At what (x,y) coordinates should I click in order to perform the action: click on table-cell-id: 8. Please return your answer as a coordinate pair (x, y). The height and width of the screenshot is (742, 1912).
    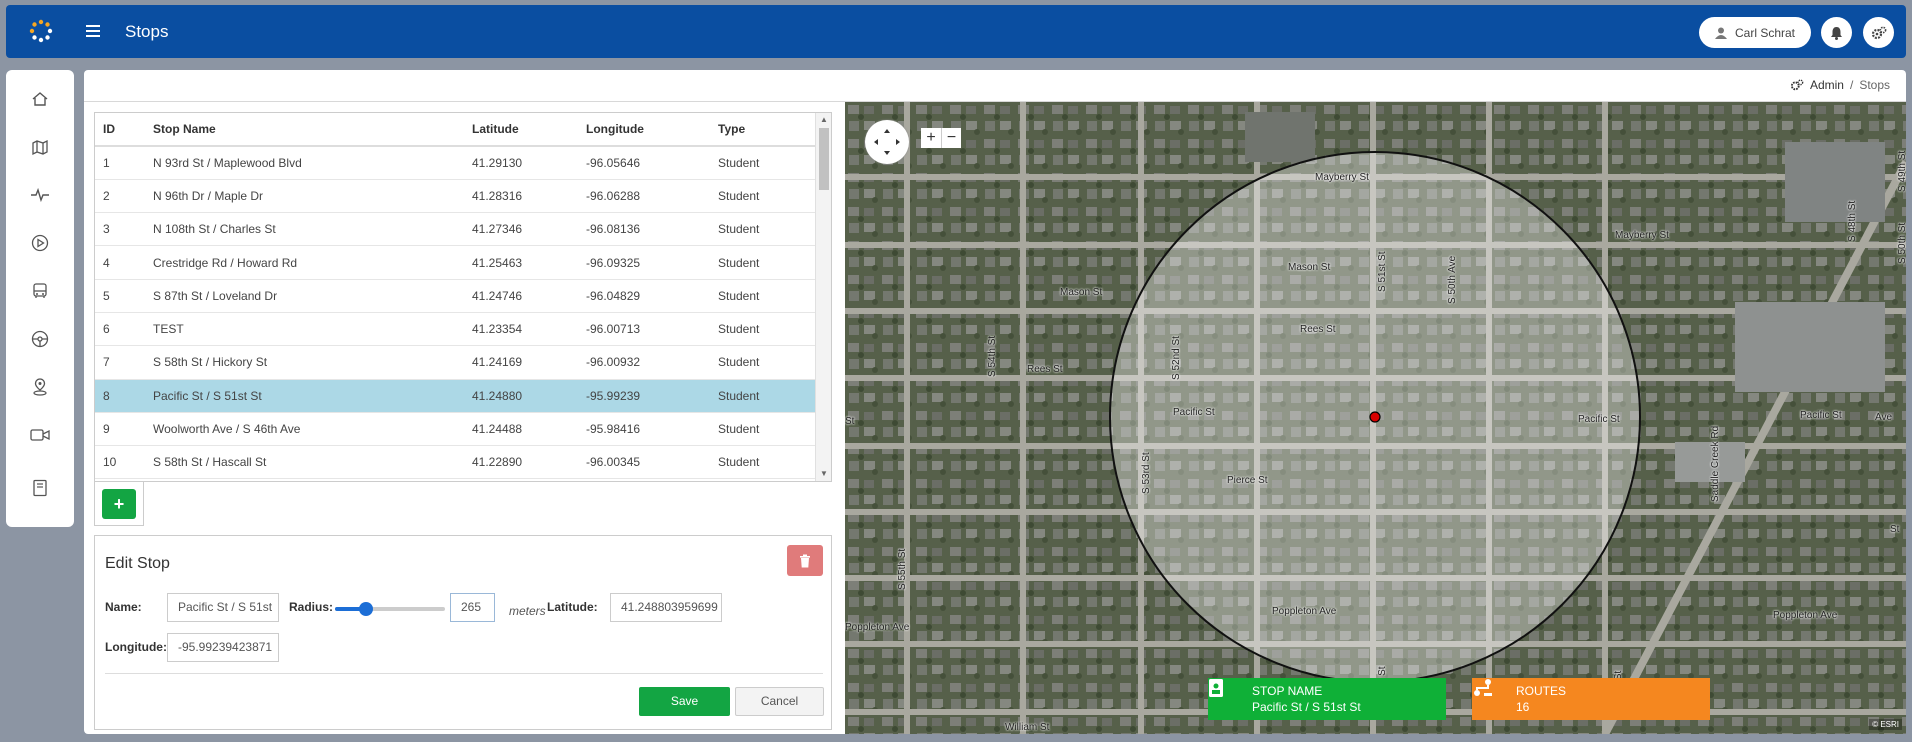
    Looking at the image, I should click on (120, 396).